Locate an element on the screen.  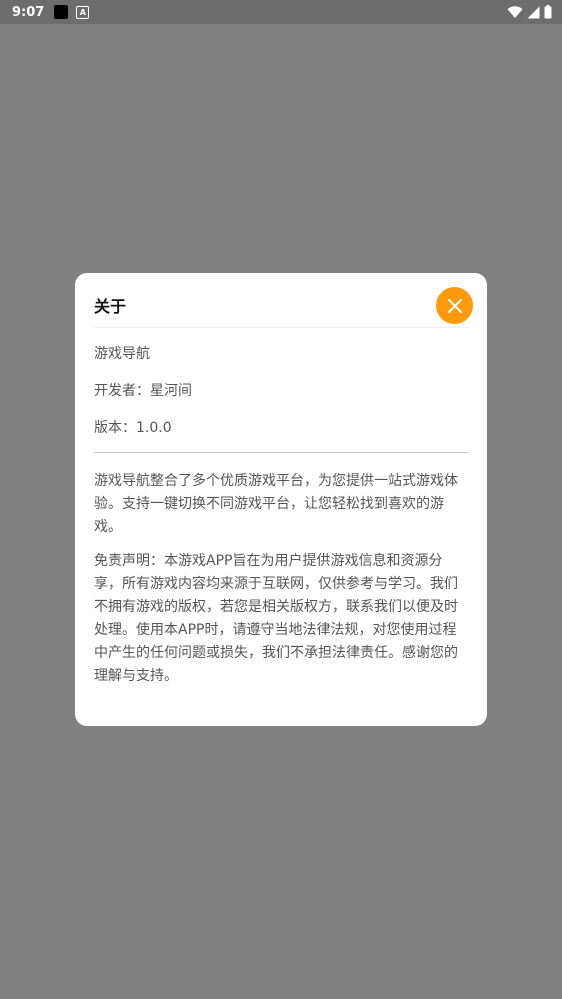
status-bar: 9:07 A is located at coordinates (281, 12).